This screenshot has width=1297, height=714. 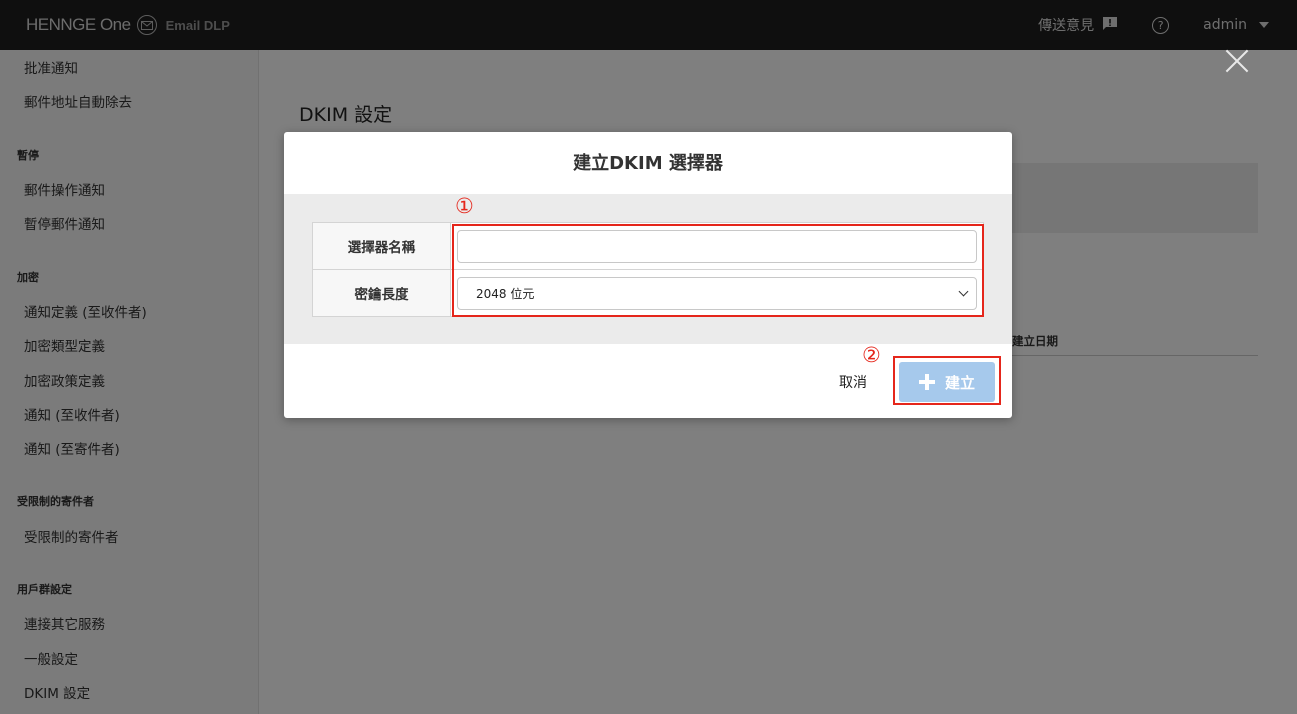 What do you see at coordinates (853, 382) in the screenshot?
I see `cancel-button: 取消` at bounding box center [853, 382].